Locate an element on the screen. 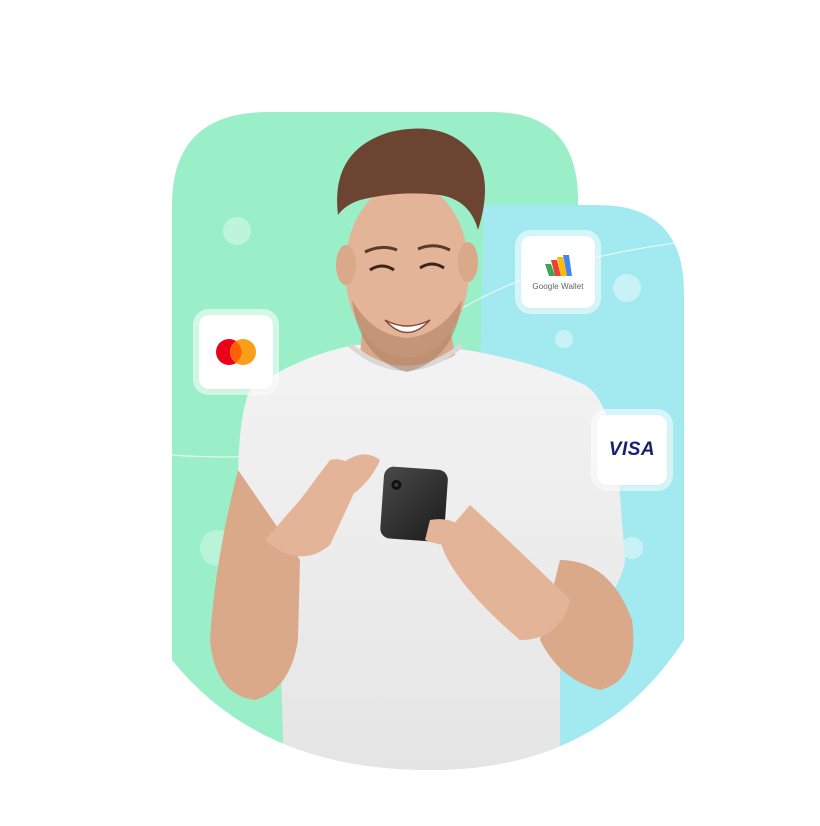 The image size is (820, 826). mastercard-logo-icon is located at coordinates (236, 352).